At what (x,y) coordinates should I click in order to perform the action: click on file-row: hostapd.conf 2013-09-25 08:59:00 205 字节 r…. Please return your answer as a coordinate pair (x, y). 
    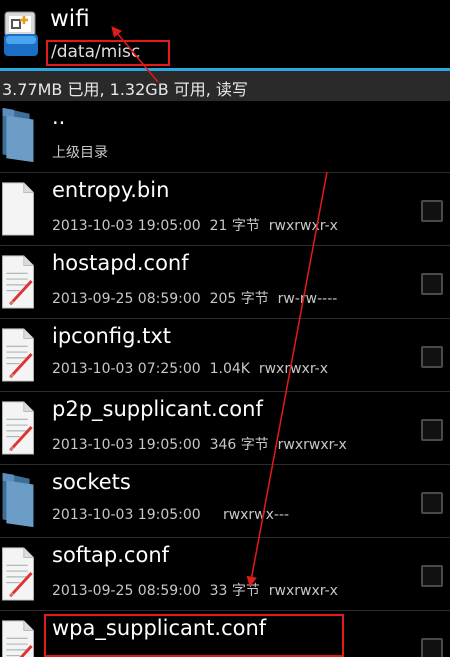
    Looking at the image, I should click on (225, 283).